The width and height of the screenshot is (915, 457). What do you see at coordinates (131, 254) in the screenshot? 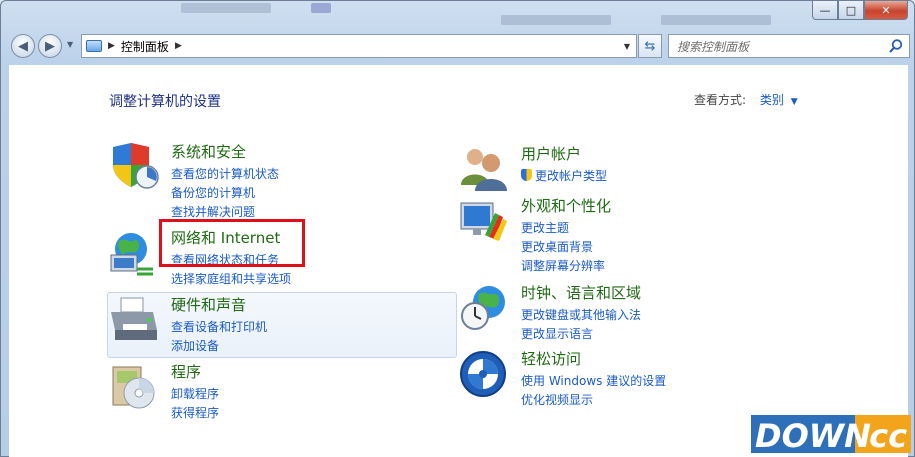
I see `network-globe-icon` at bounding box center [131, 254].